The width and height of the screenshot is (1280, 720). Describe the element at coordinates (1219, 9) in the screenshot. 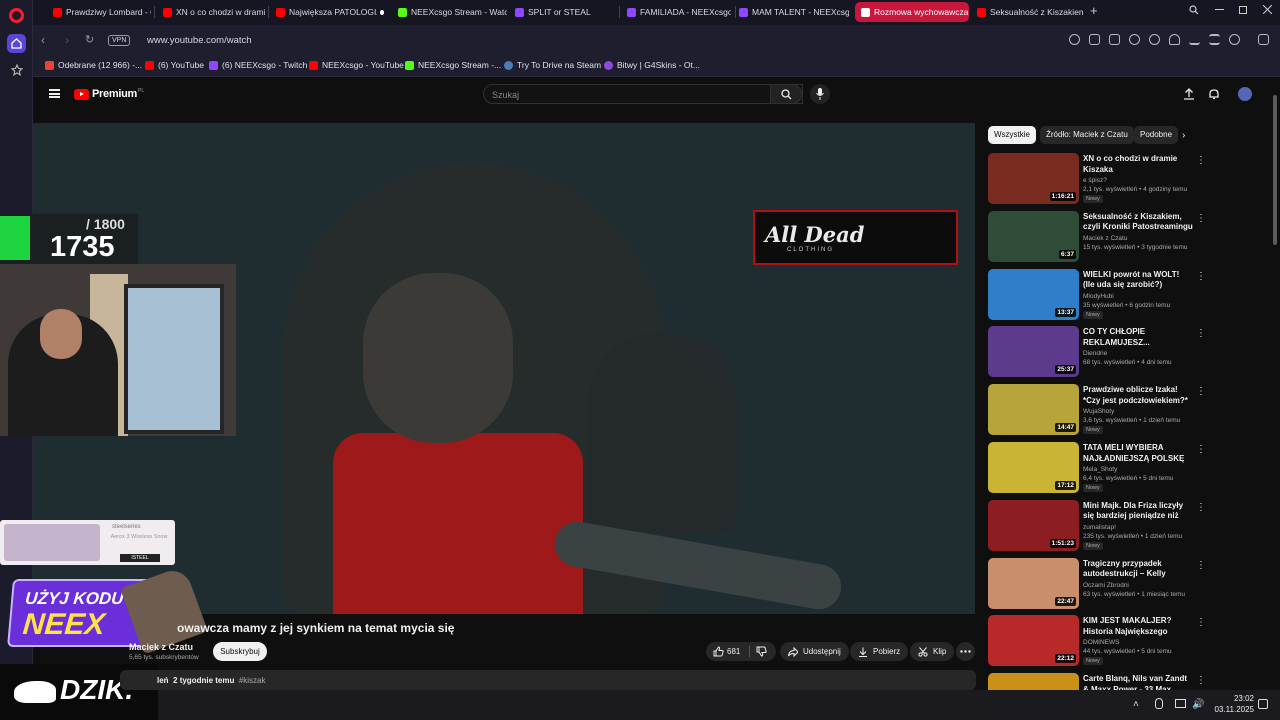

I see `minimize-icon` at that location.